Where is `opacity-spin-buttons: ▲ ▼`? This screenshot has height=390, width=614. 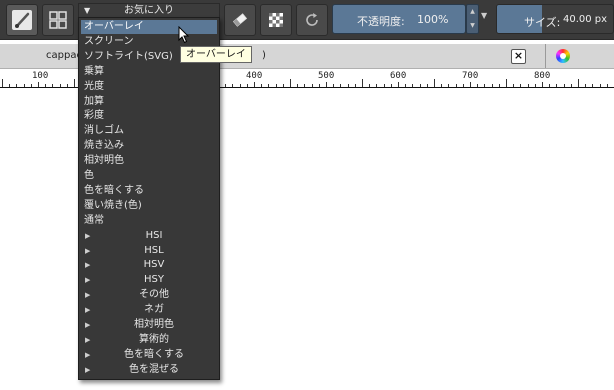
opacity-spin-buttons: ▲ ▼ is located at coordinates (472, 19).